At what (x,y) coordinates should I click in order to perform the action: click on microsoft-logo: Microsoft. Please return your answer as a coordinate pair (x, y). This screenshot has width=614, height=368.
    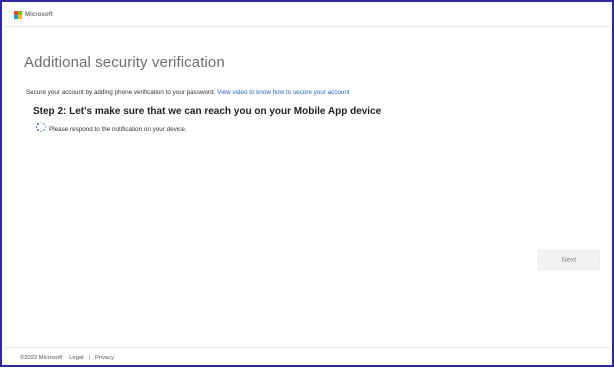
    Looking at the image, I should click on (33, 15).